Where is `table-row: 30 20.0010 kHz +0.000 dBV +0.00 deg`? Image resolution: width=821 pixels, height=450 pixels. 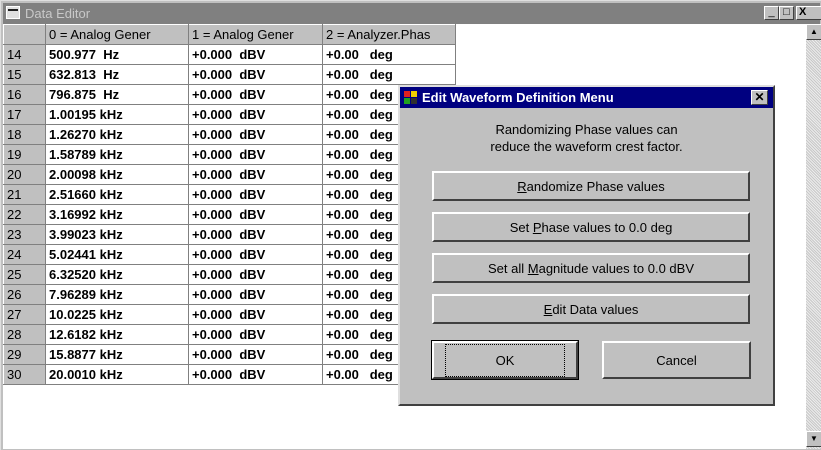
table-row: 30 20.0010 kHz +0.000 dBV +0.00 deg is located at coordinates (229, 374).